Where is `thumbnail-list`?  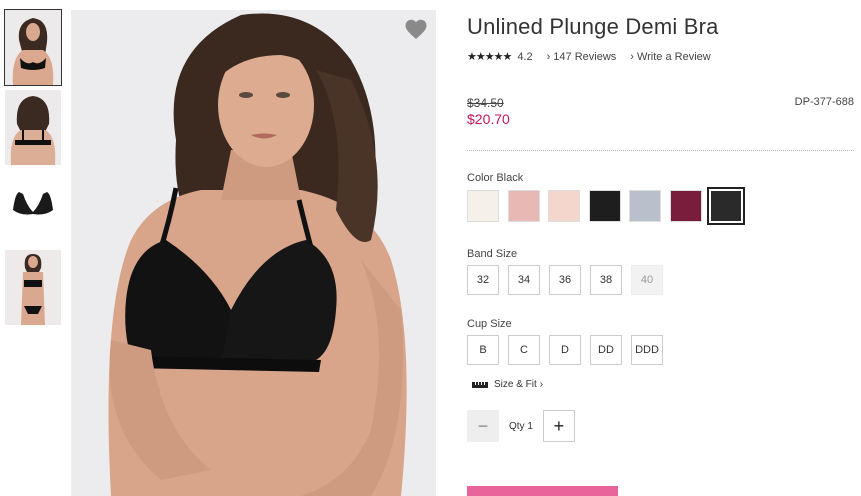
thumbnail-list is located at coordinates (33, 169).